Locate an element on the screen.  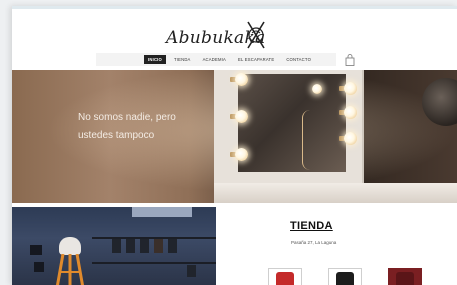
nav-item-academia: ACADEMIA is located at coordinates (214, 59).